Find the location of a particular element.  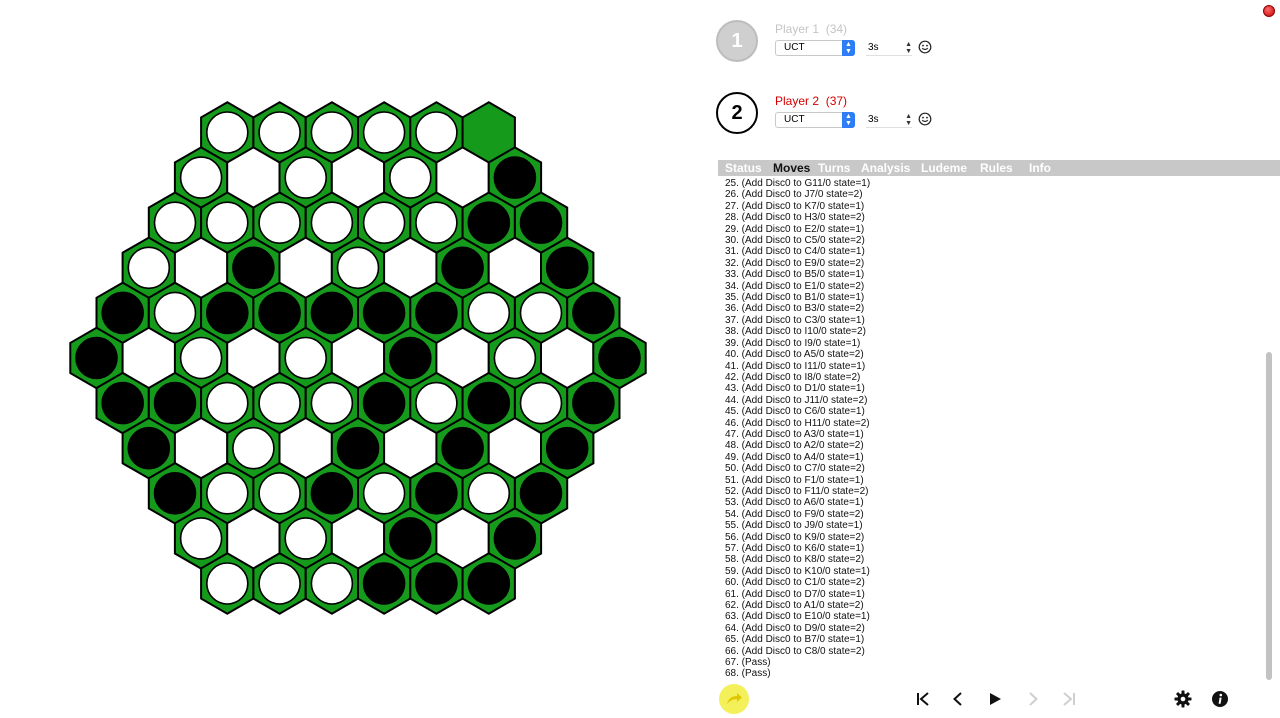

info-icon is located at coordinates (1220, 699).